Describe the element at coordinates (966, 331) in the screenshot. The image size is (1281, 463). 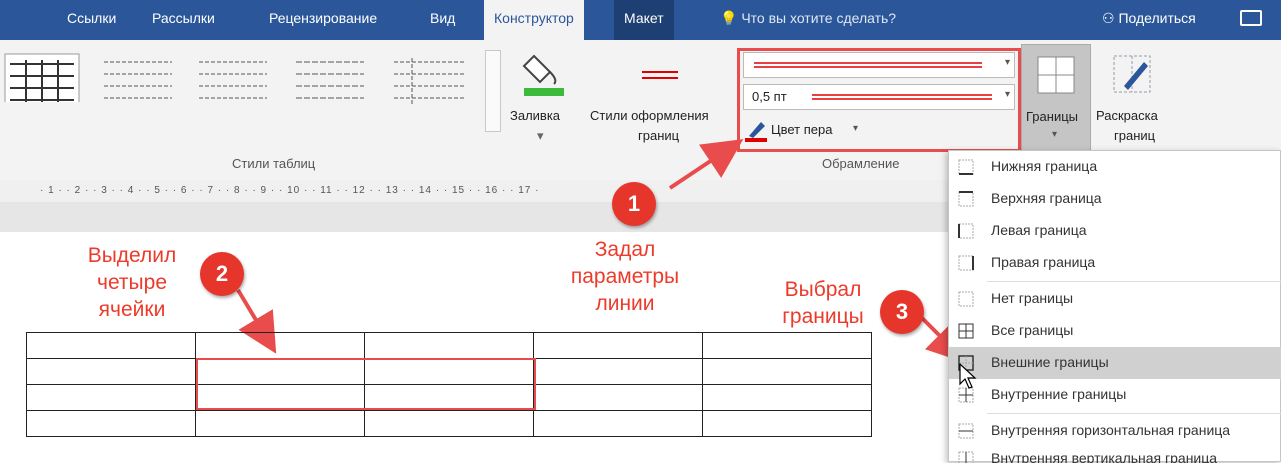
I see `all-borders-icon` at that location.